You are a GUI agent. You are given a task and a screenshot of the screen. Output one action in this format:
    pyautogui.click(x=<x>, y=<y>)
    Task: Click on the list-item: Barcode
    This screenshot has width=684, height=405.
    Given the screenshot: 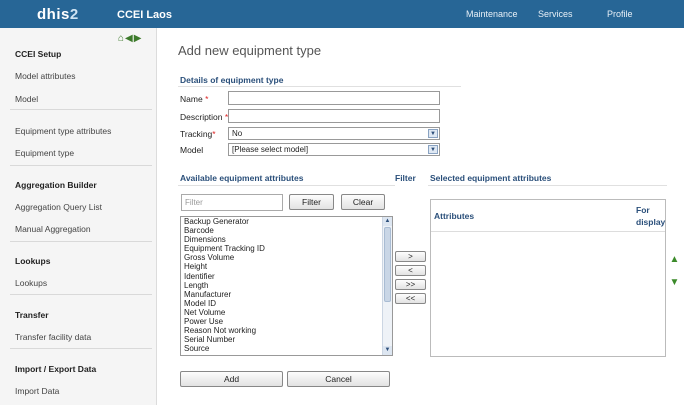 What is the action you would take?
    pyautogui.click(x=286, y=230)
    